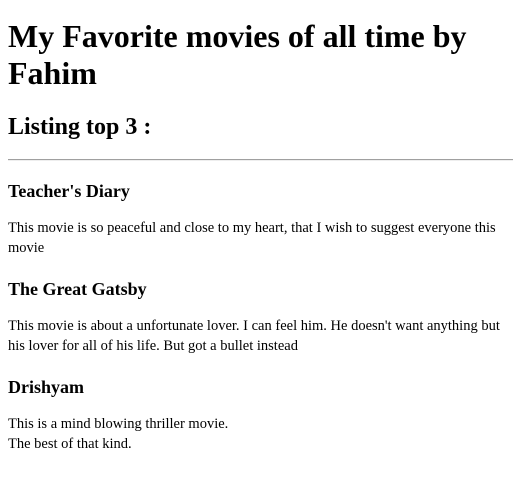 The height and width of the screenshot is (481, 521). What do you see at coordinates (118, 424) in the screenshot?
I see `description-line: This is a mind blowing thriller movie.` at bounding box center [118, 424].